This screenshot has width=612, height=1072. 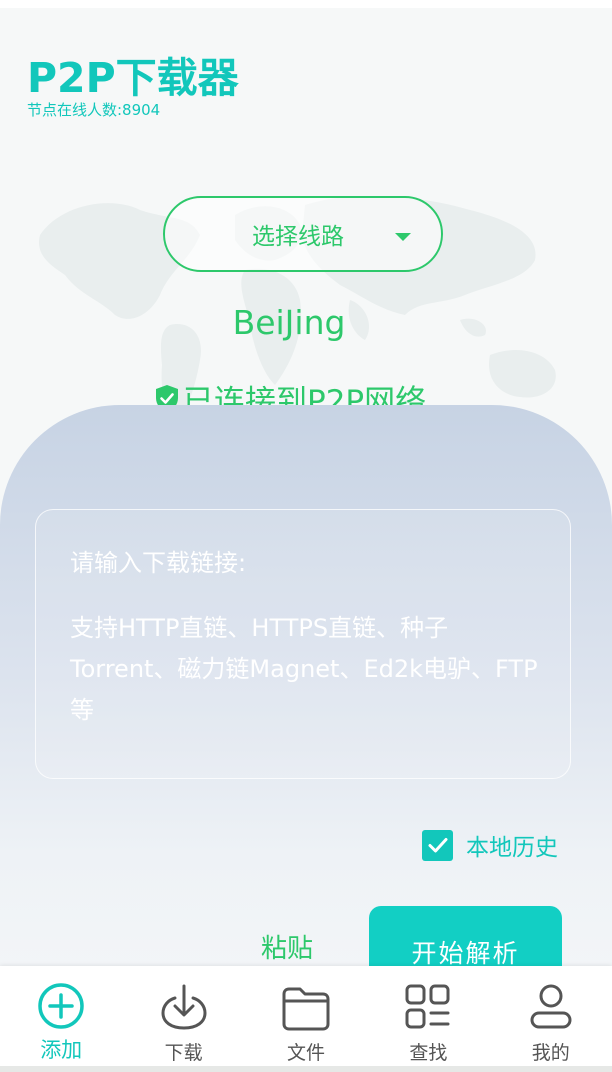 I want to click on nav-label-download: 下载, so click(x=183, y=1053).